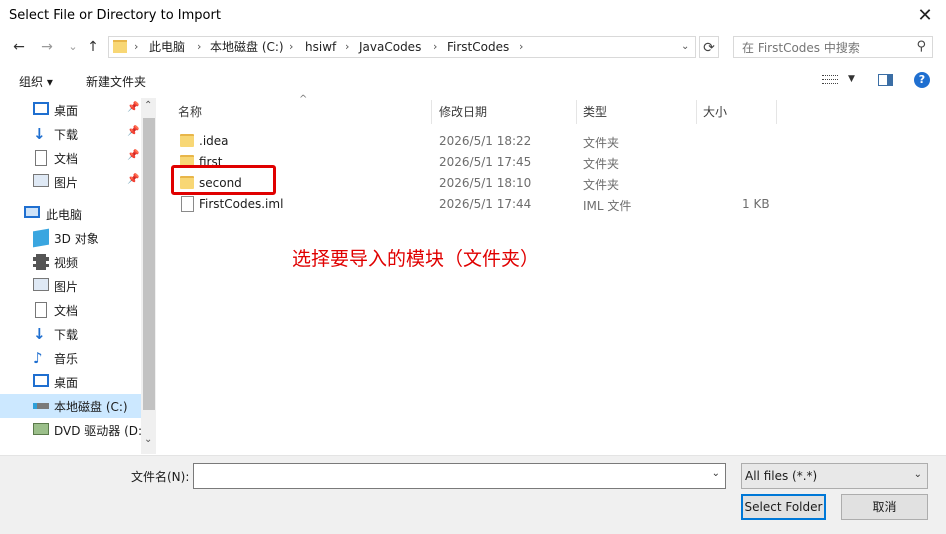 This screenshot has height=534, width=946. Describe the element at coordinates (830, 80) in the screenshot. I see `view-options-icon` at that location.